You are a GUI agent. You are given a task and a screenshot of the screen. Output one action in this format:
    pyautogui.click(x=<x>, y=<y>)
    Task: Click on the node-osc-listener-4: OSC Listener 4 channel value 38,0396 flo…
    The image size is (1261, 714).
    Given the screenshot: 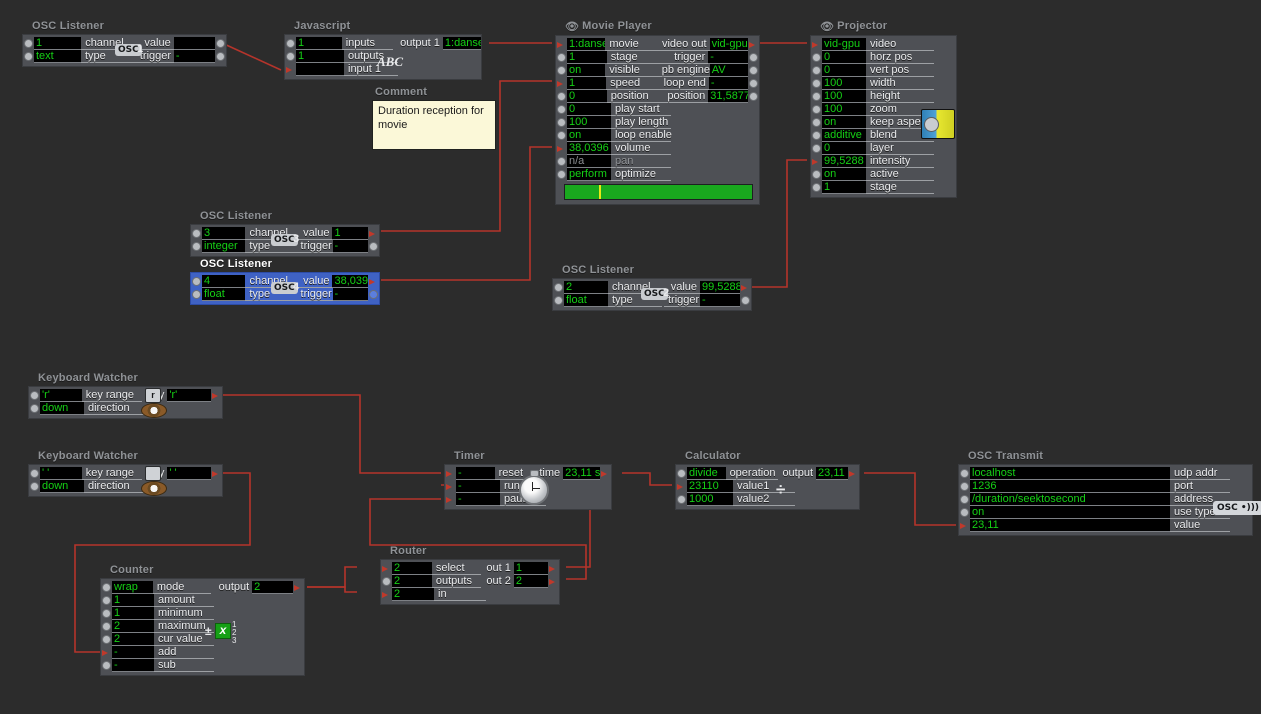 What is the action you would take?
    pyautogui.click(x=285, y=281)
    